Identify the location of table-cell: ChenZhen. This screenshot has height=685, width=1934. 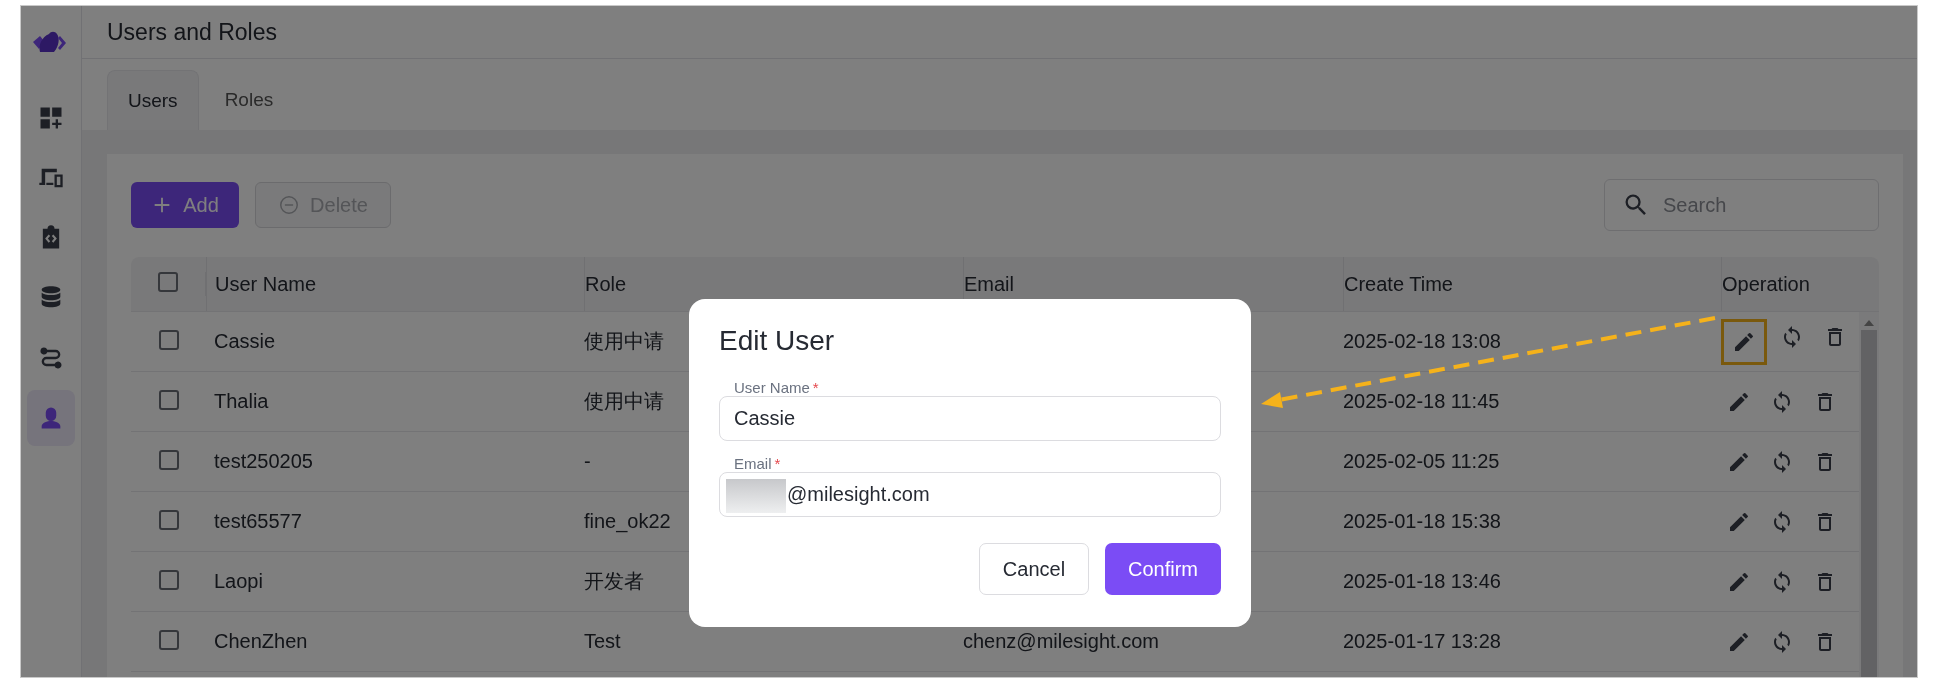
(261, 641).